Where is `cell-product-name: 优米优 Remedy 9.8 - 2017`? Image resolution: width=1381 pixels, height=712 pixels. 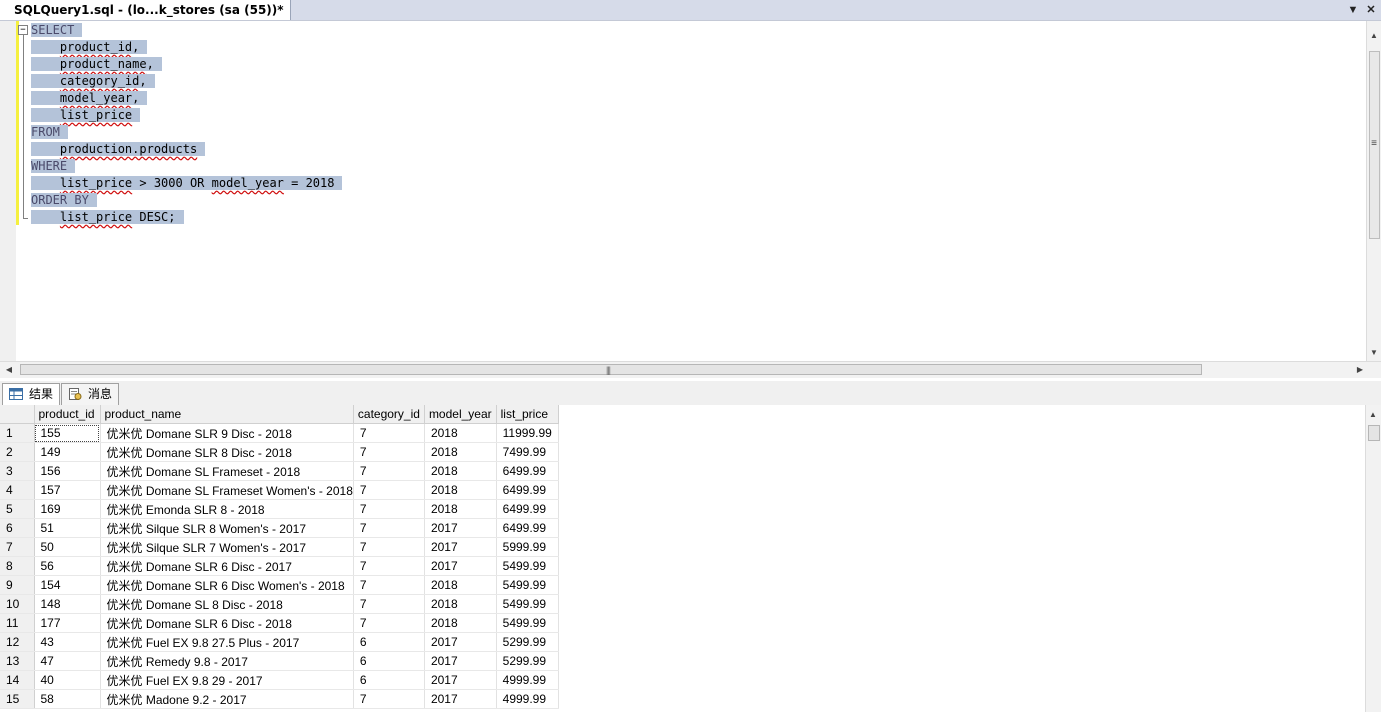 cell-product-name: 优米优 Remedy 9.8 - 2017 is located at coordinates (227, 661).